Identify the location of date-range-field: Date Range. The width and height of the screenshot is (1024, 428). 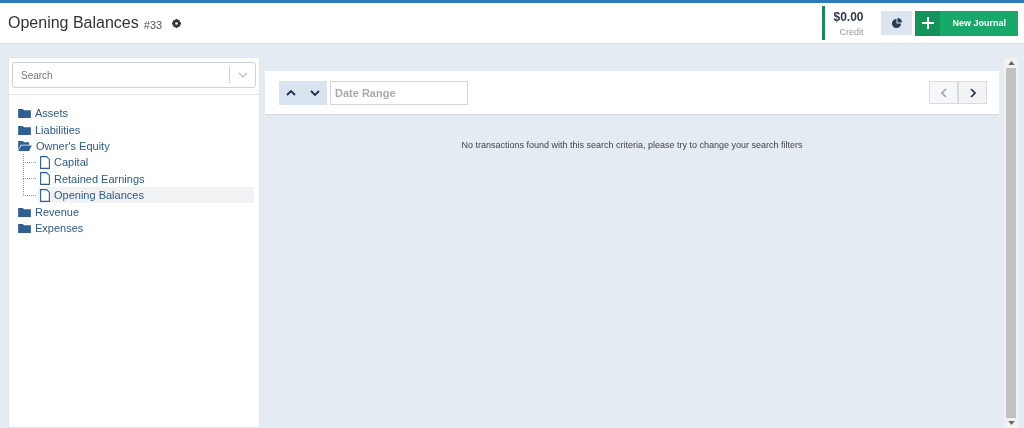
(399, 92).